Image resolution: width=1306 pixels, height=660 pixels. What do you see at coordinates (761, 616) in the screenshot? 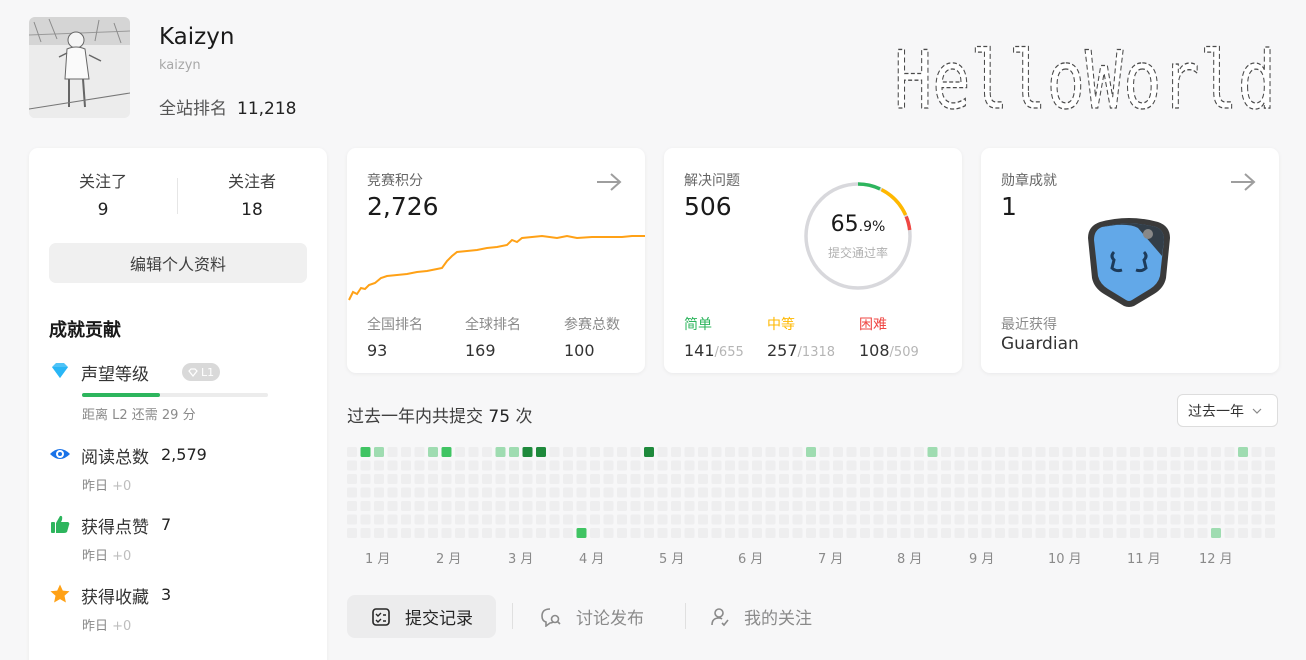
I see `tab-following: 我的关注` at bounding box center [761, 616].